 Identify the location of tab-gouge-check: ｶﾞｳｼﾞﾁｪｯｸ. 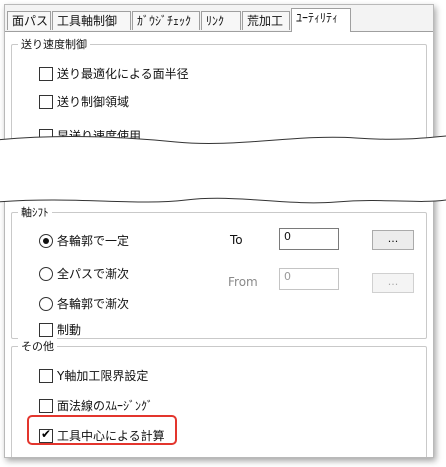
(166, 20).